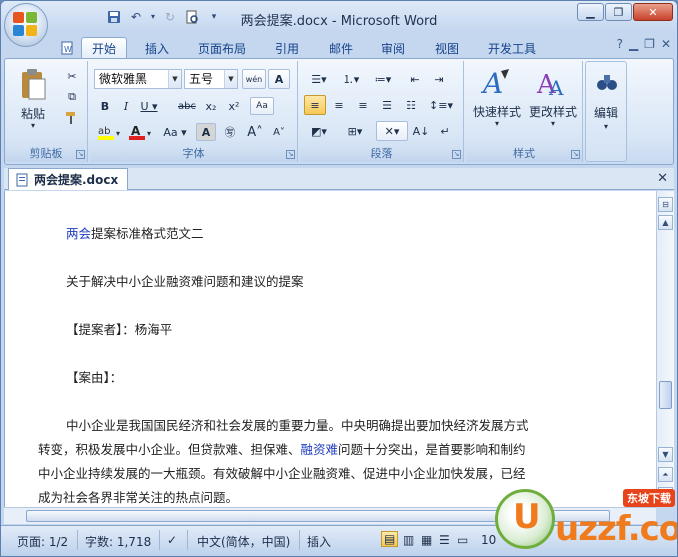  What do you see at coordinates (234, 106) in the screenshot?
I see `superscript-icon: x²` at bounding box center [234, 106].